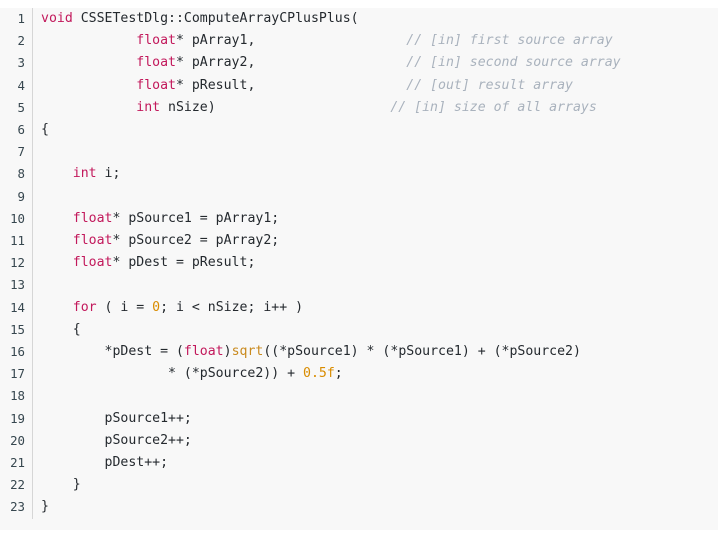  I want to click on line-number: 11, so click(16, 241).